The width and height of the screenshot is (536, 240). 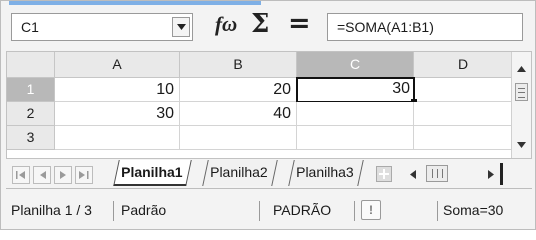 I want to click on cell-c1: 30, so click(x=355, y=90).